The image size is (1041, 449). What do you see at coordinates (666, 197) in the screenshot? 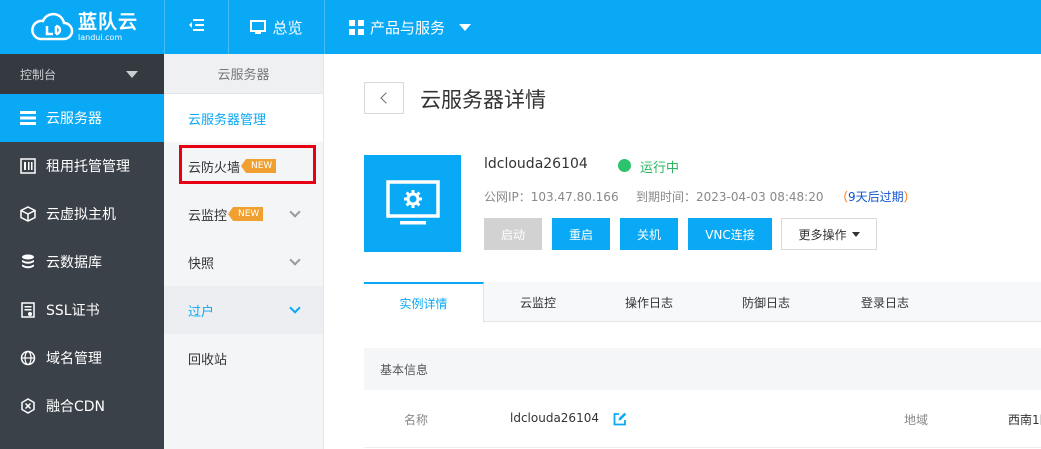
I see `expire-label: 到期时间：` at bounding box center [666, 197].